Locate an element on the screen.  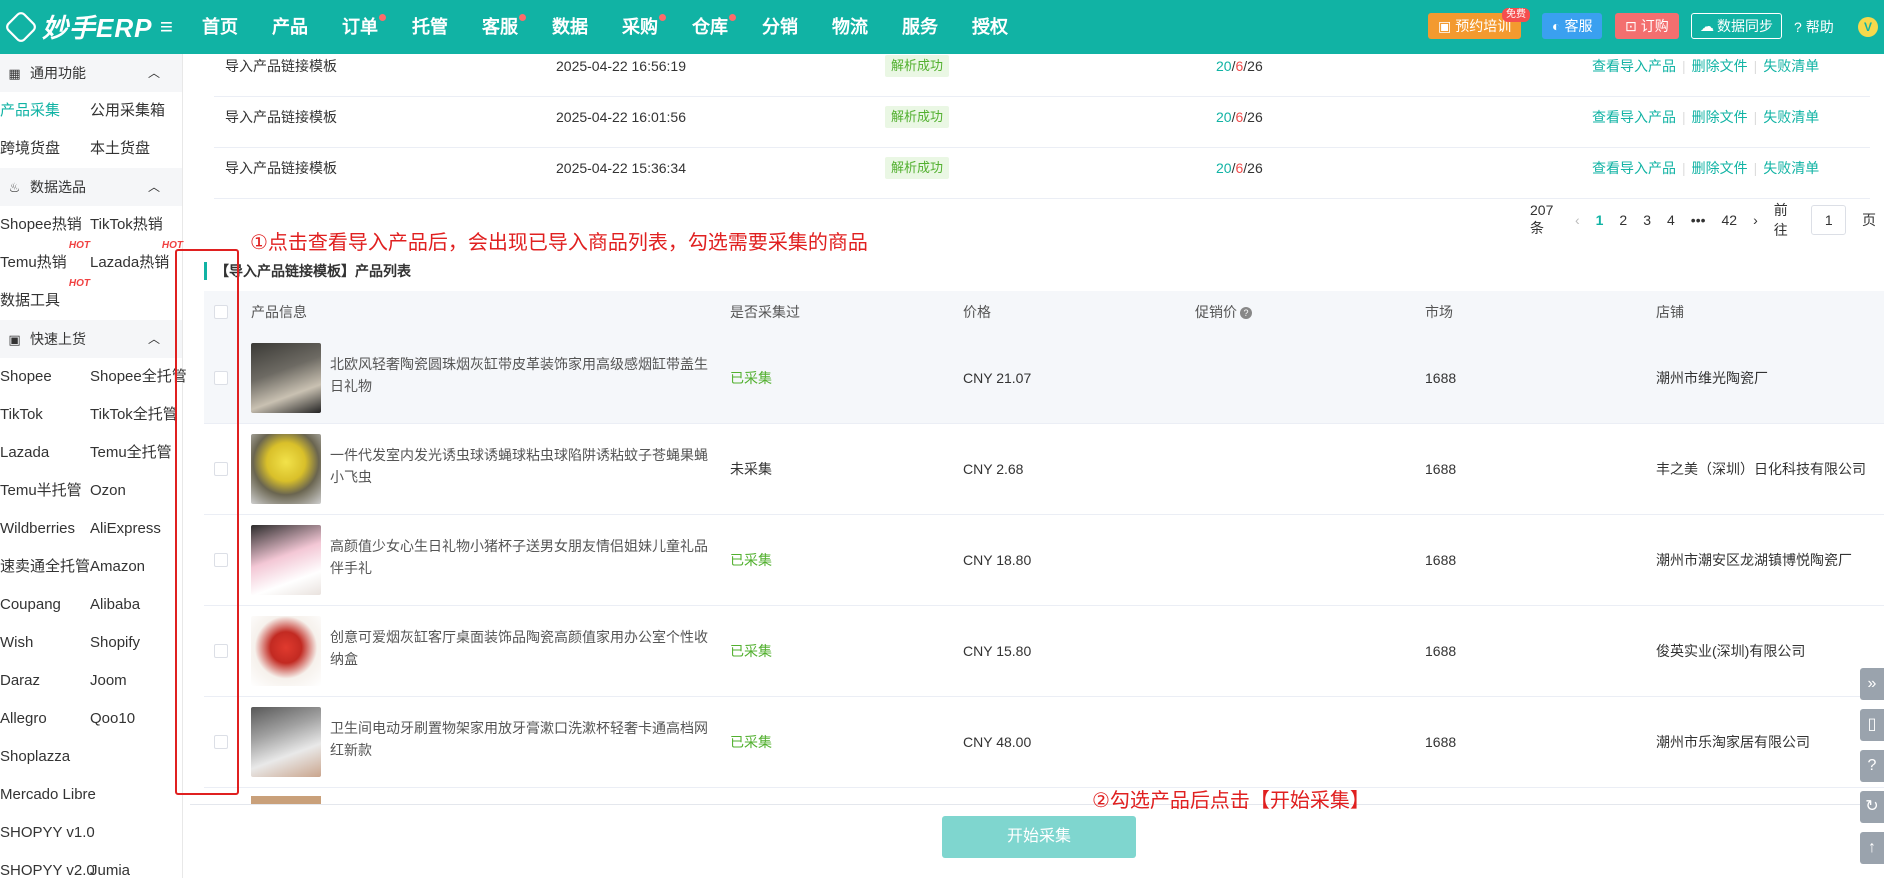
sidebar-item: Shopee is located at coordinates (45, 377).